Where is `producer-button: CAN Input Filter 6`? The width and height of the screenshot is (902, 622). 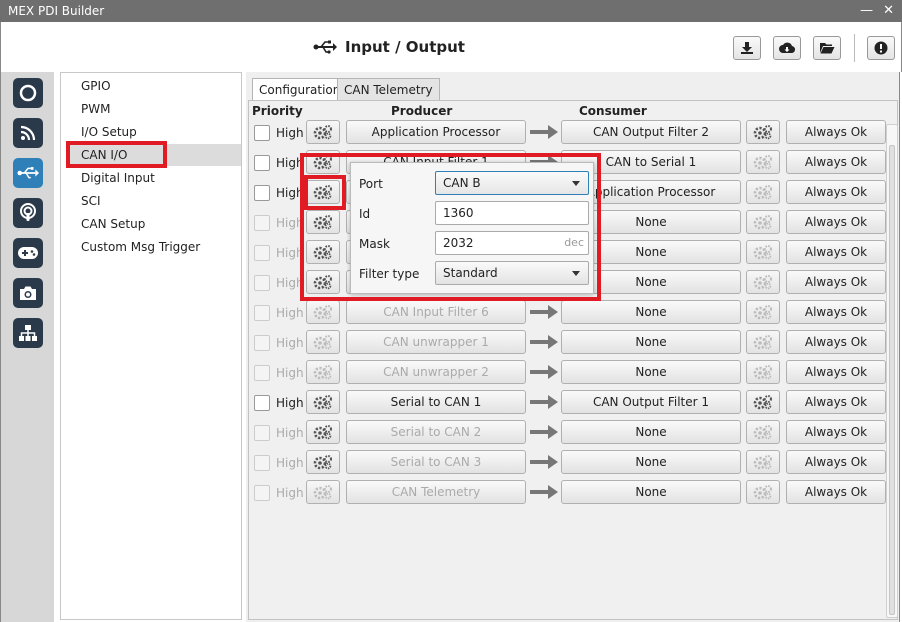
producer-button: CAN Input Filter 6 is located at coordinates (436, 312).